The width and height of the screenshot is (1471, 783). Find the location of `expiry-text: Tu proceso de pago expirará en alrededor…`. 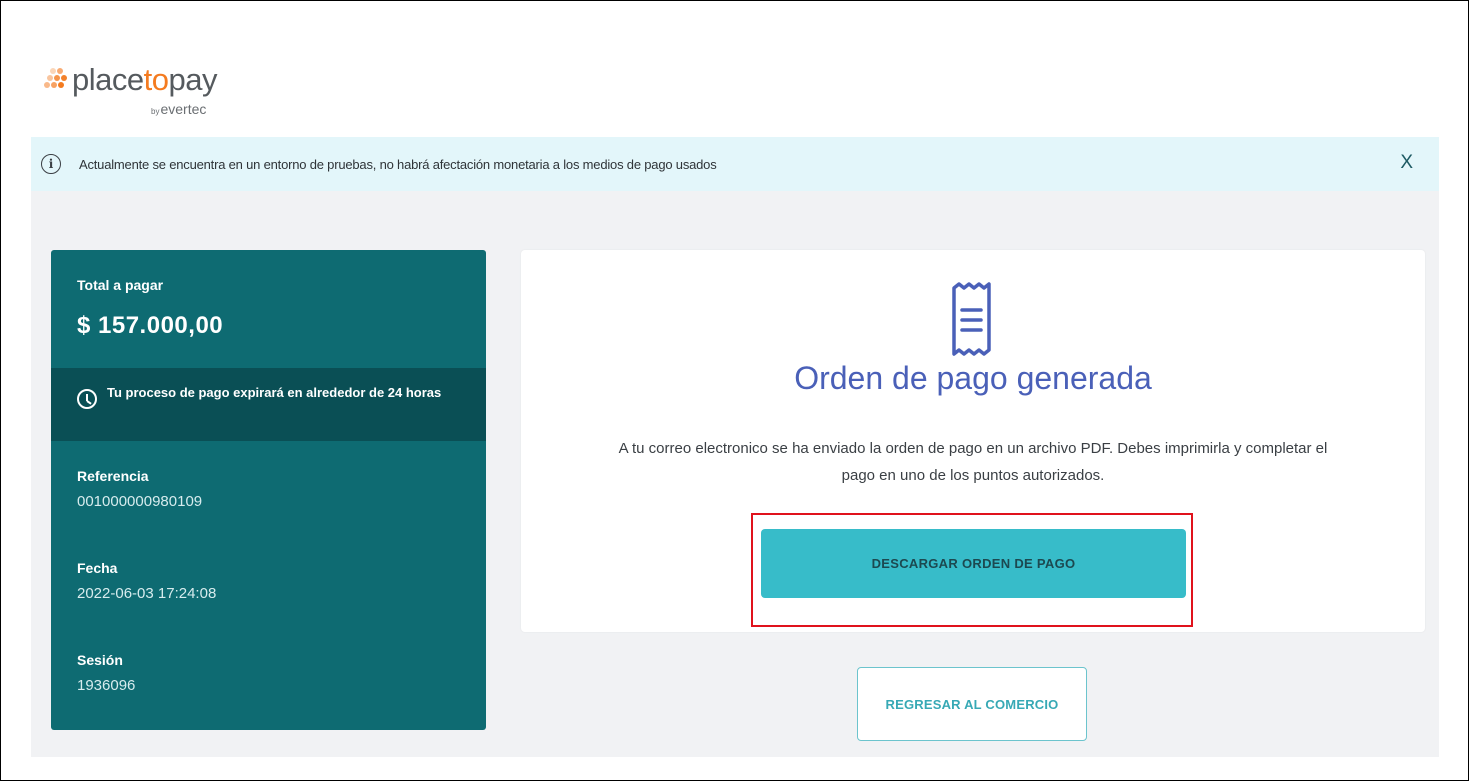

expiry-text: Tu proceso de pago expirará en alrededor… is located at coordinates (274, 392).